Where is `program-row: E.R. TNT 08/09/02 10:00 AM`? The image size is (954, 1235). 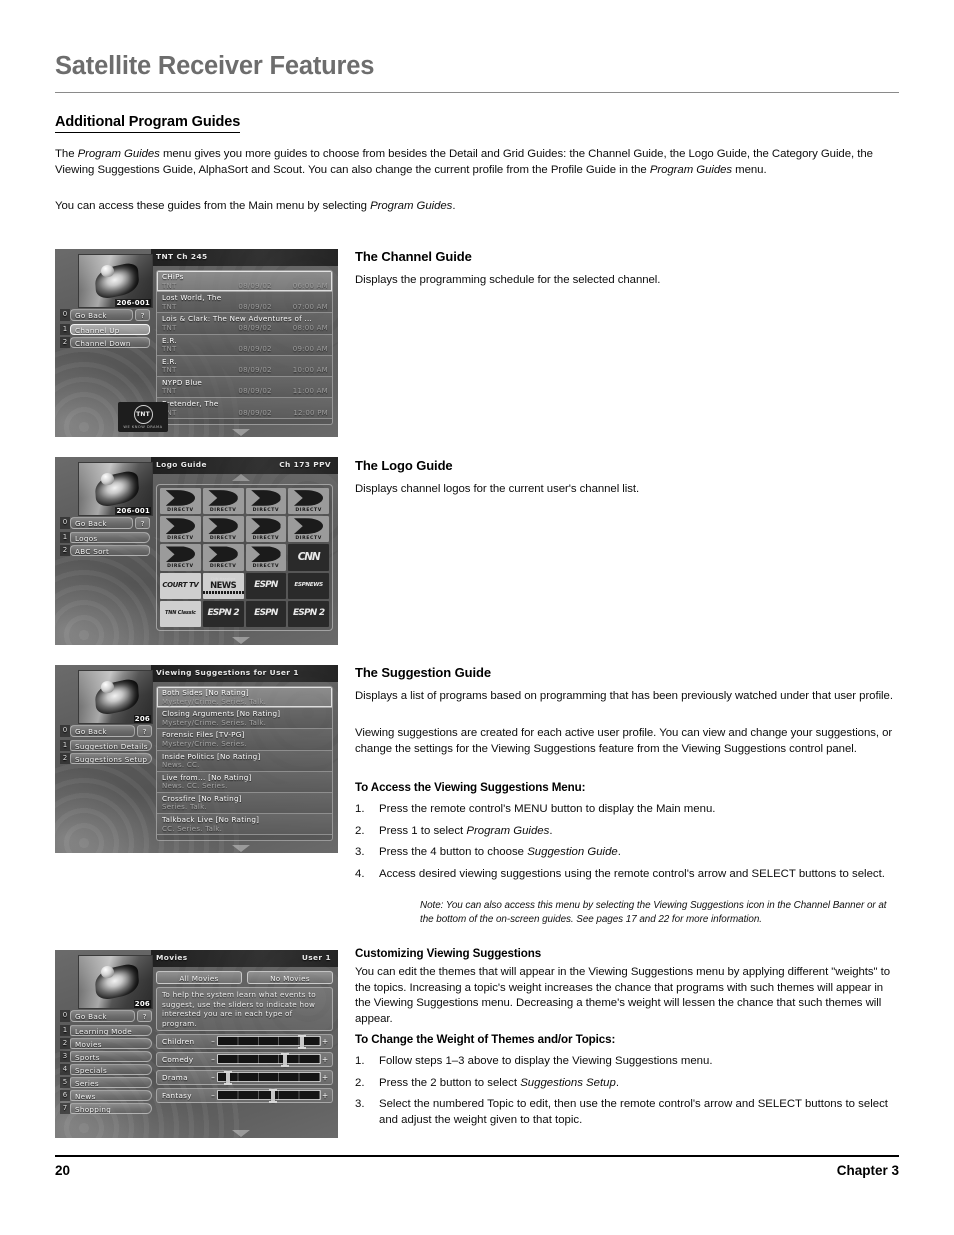 program-row: E.R. TNT 08/09/02 10:00 AM is located at coordinates (244, 366).